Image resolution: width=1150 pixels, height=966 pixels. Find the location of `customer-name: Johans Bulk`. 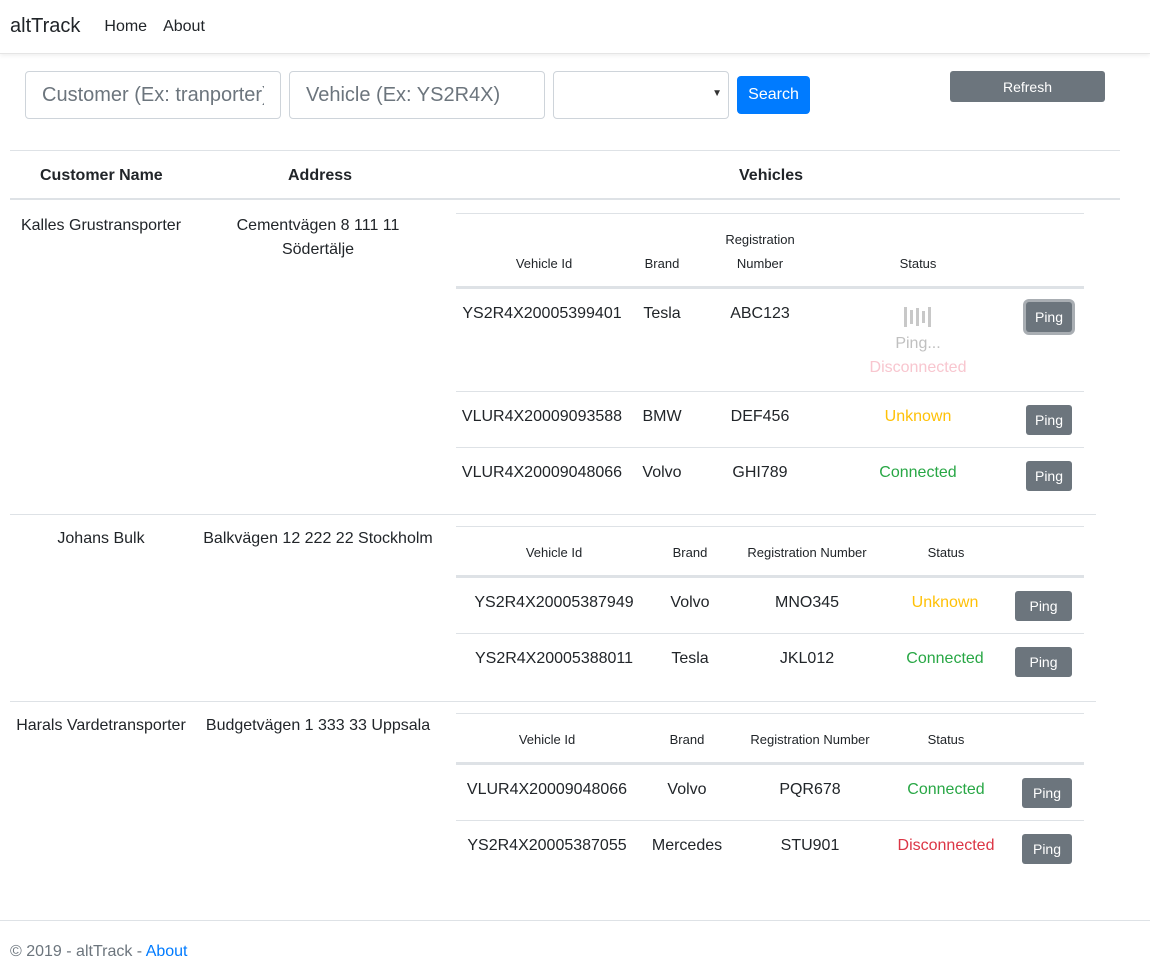

customer-name: Johans Bulk is located at coordinates (101, 538).